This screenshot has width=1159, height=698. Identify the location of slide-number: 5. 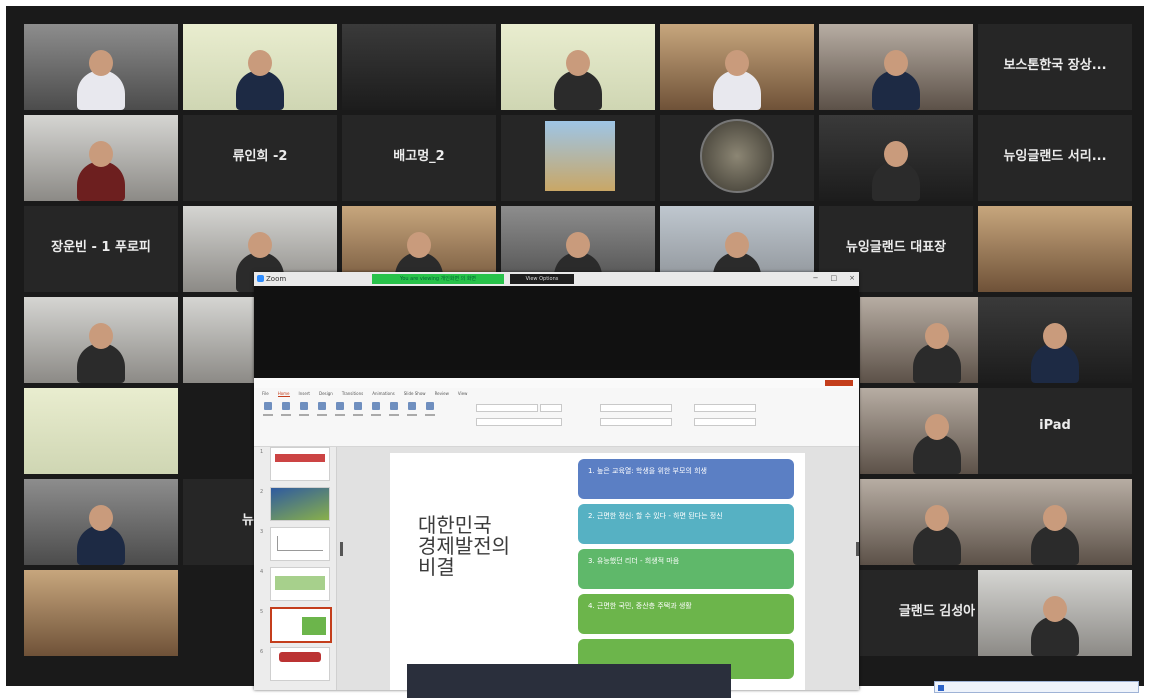
(262, 612).